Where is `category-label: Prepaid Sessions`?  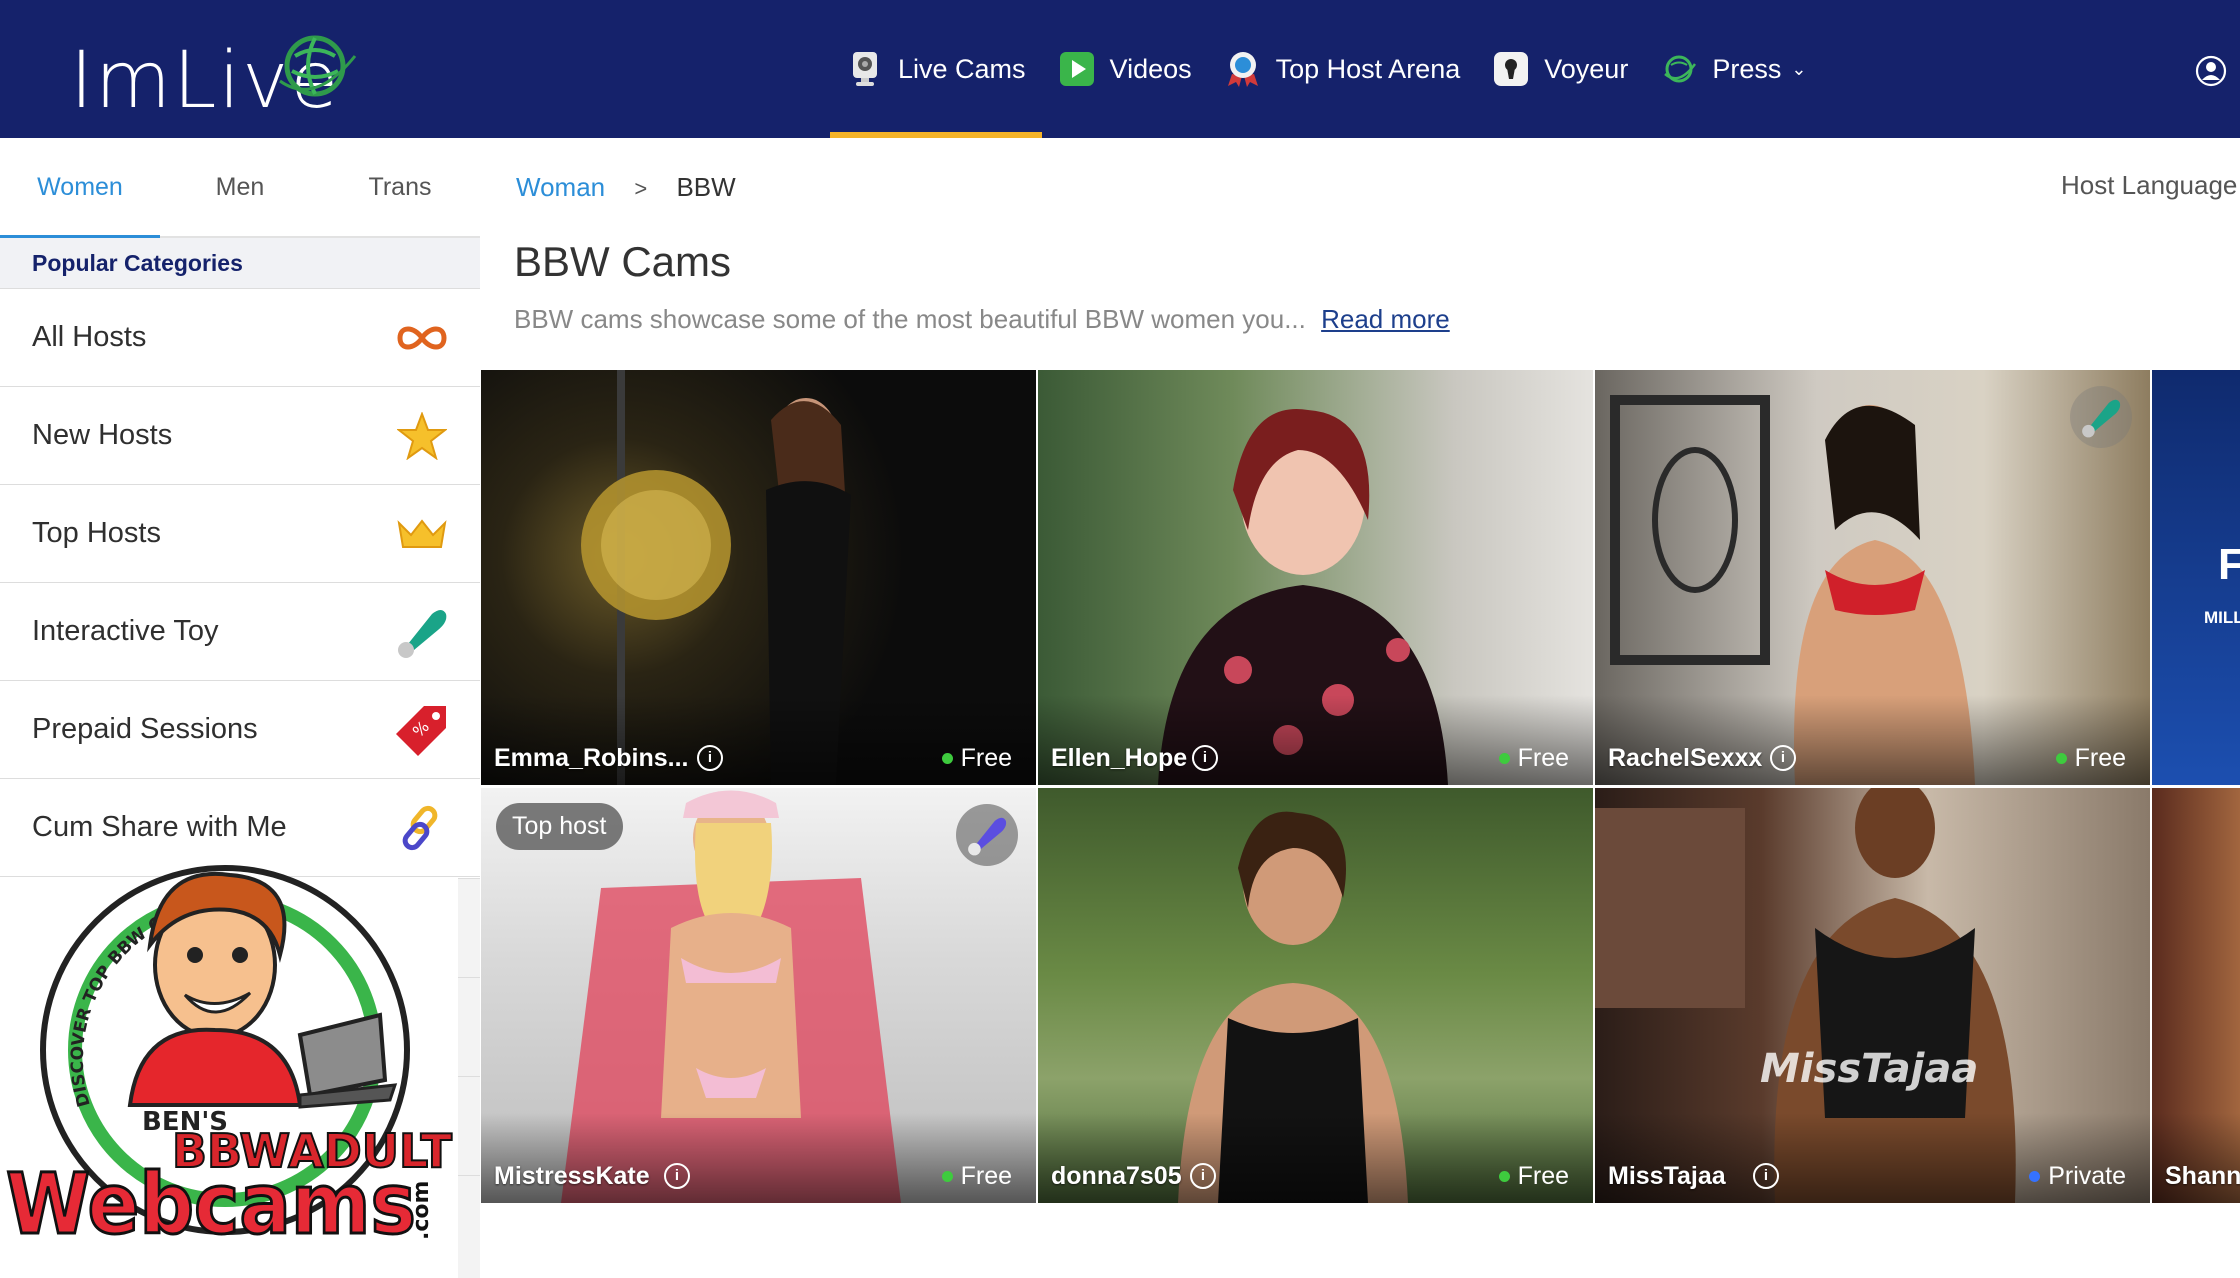
category-label: Prepaid Sessions is located at coordinates (145, 729).